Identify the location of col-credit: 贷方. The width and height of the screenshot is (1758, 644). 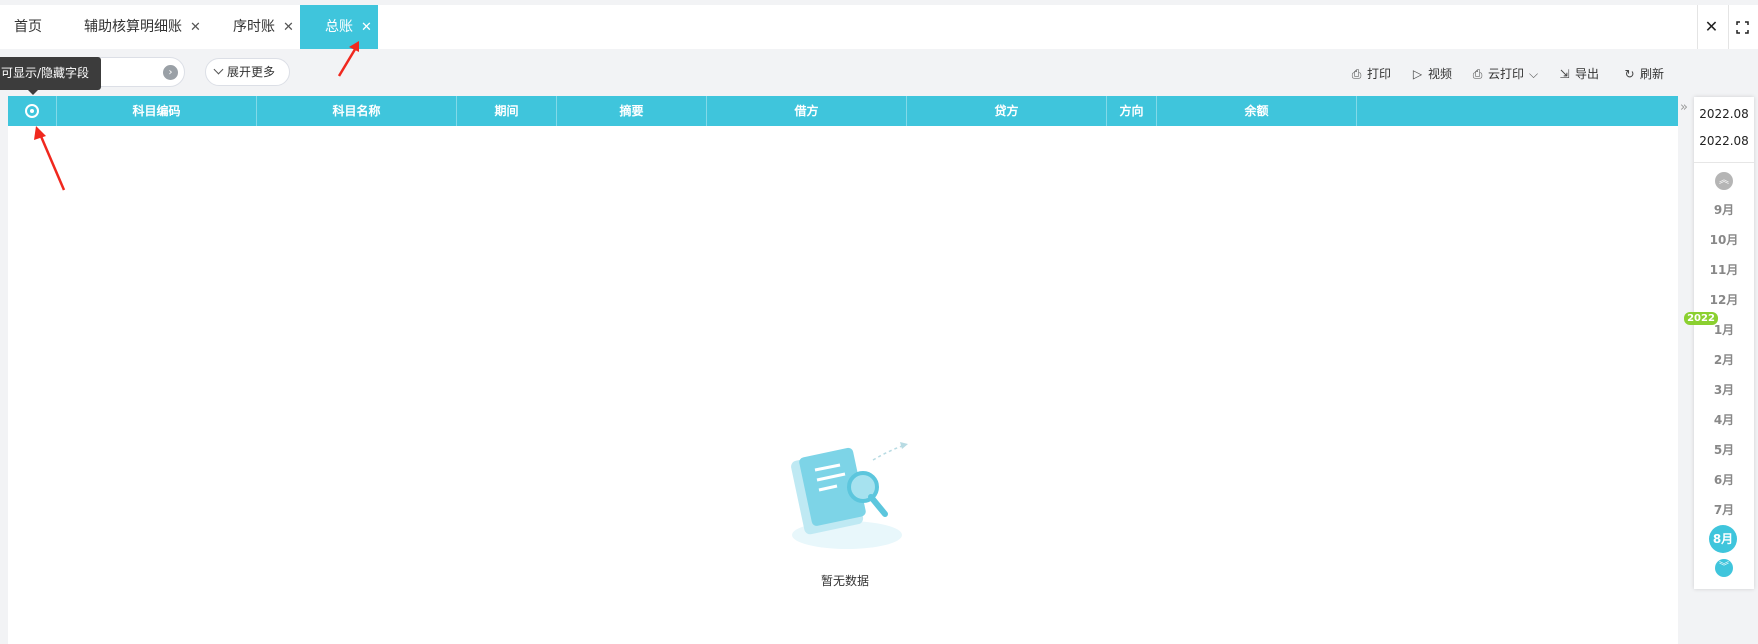
(1007, 111).